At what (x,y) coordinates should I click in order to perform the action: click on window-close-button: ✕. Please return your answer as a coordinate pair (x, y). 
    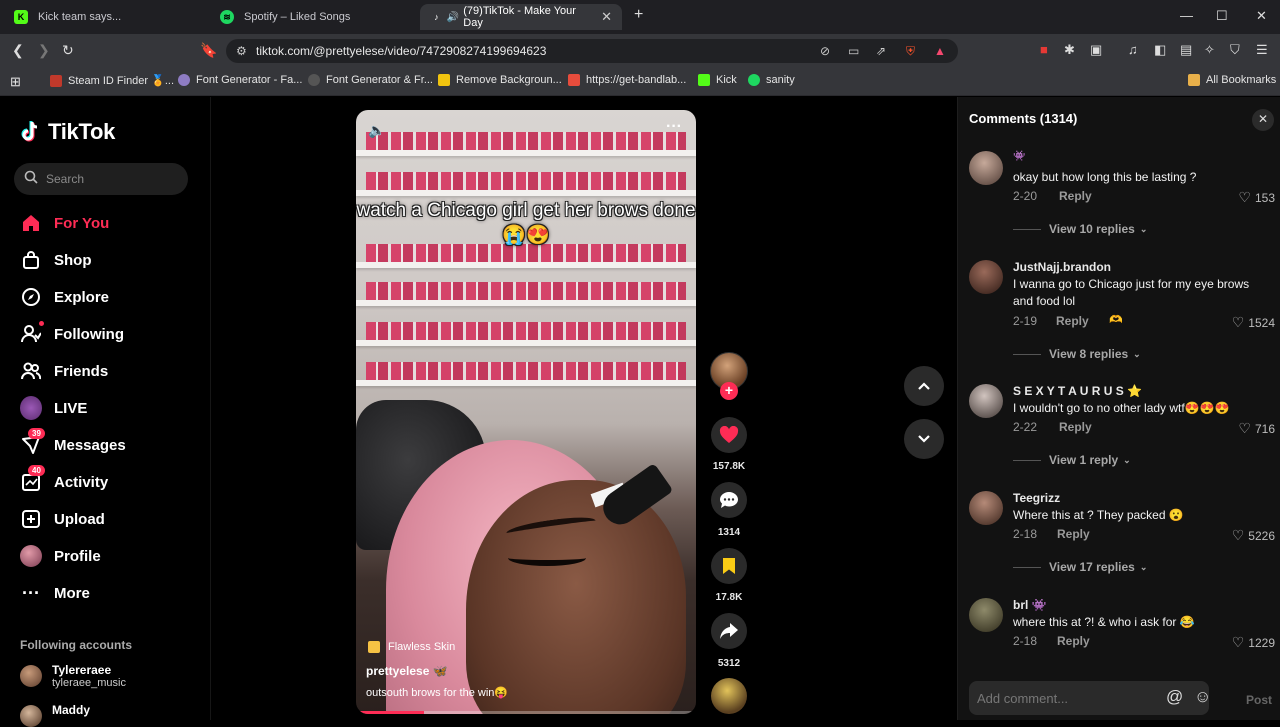
    Looking at the image, I should click on (1261, 16).